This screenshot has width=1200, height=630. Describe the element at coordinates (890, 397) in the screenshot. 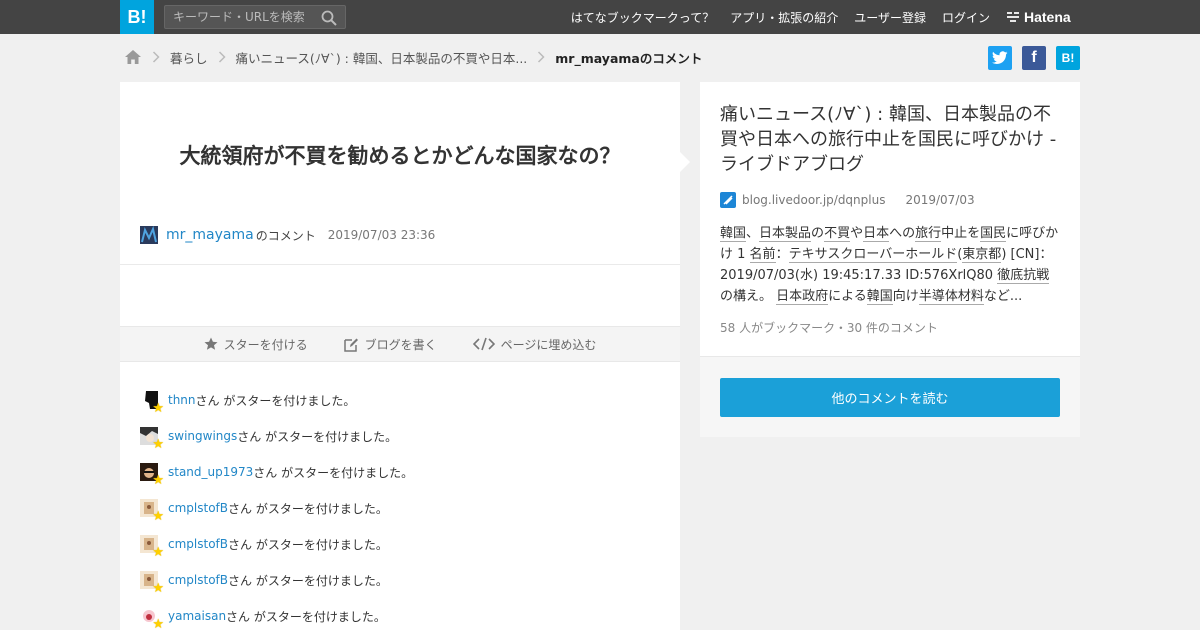

I see `read-more-comments-button: 他のコメントを読む` at that location.